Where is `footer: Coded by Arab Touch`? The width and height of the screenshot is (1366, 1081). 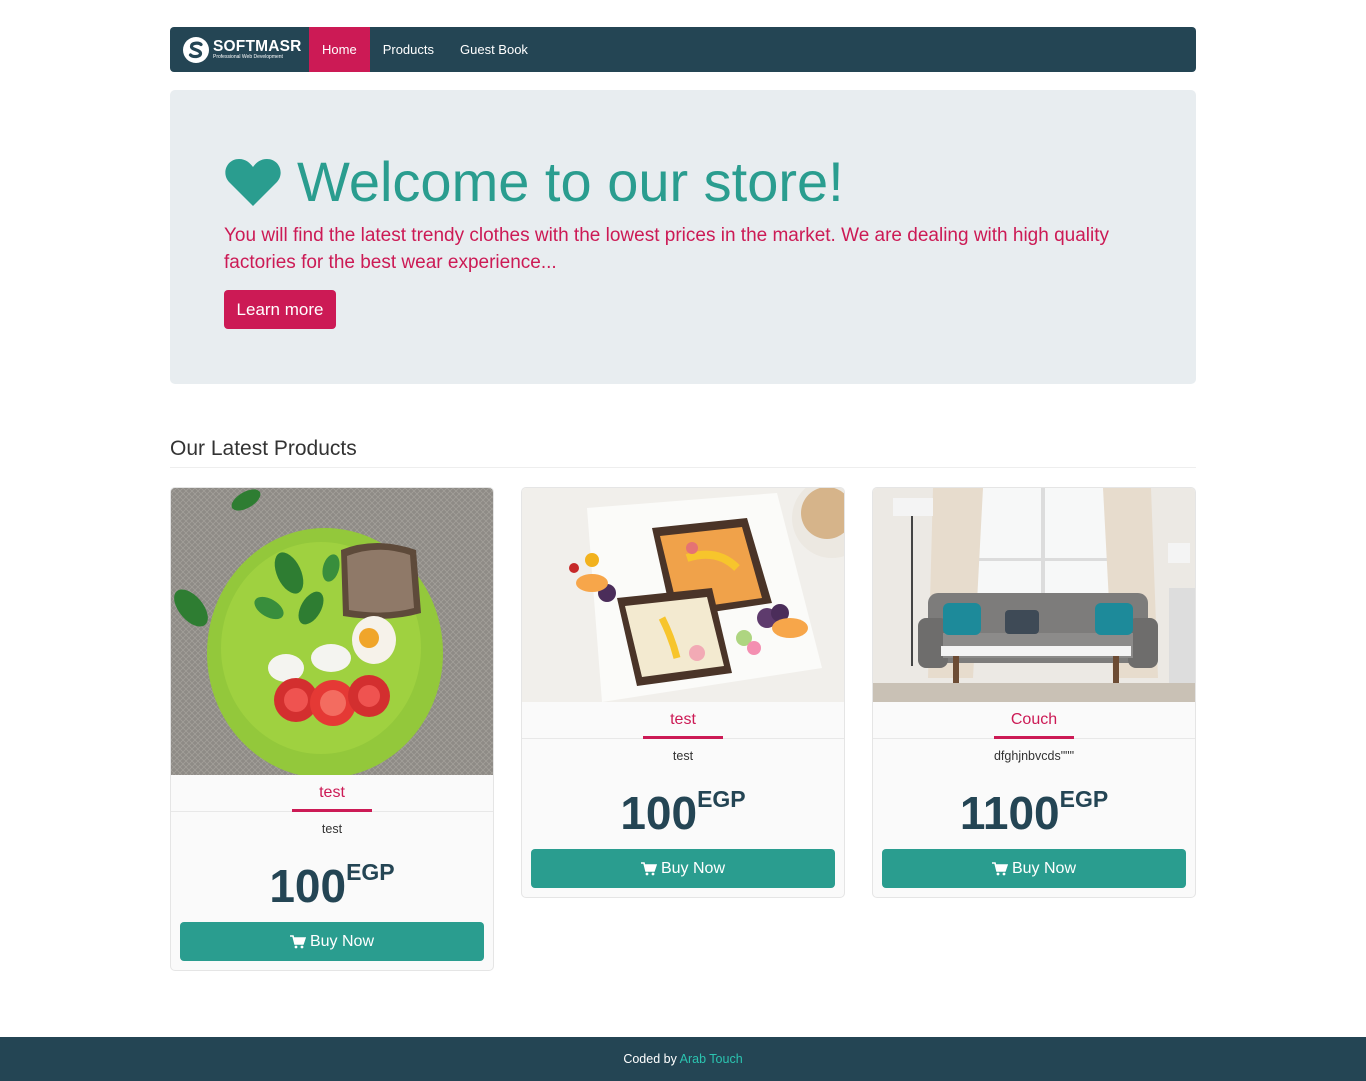 footer: Coded by Arab Touch is located at coordinates (683, 1059).